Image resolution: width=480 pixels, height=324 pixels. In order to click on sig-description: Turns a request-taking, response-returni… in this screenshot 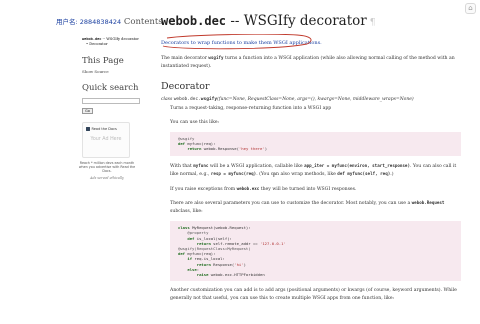, I will do `click(251, 108)`.